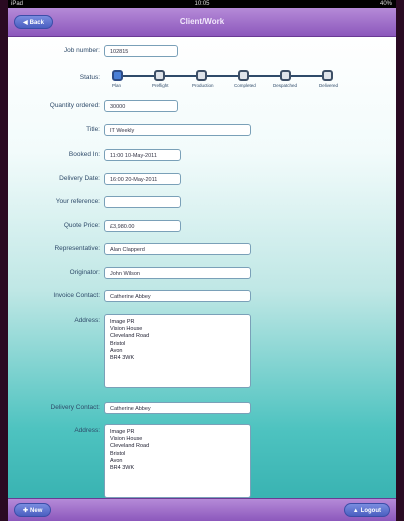 The width and height of the screenshot is (404, 521). I want to click on status-step-completed, so click(243, 75).